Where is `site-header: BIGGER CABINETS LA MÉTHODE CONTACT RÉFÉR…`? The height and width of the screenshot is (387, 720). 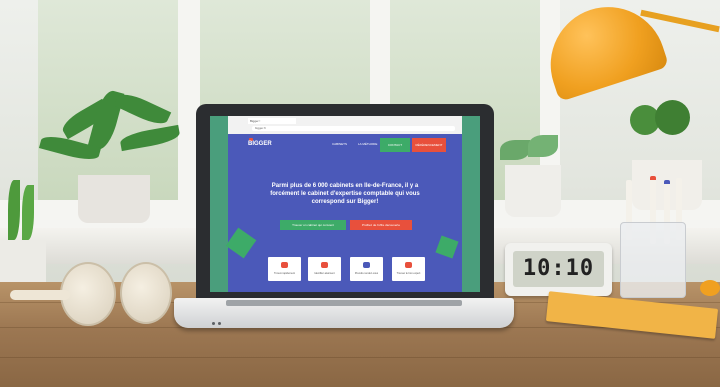
site-header: BIGGER CABINETS LA MÉTHODE CONTACT RÉFÉR… is located at coordinates (345, 144).